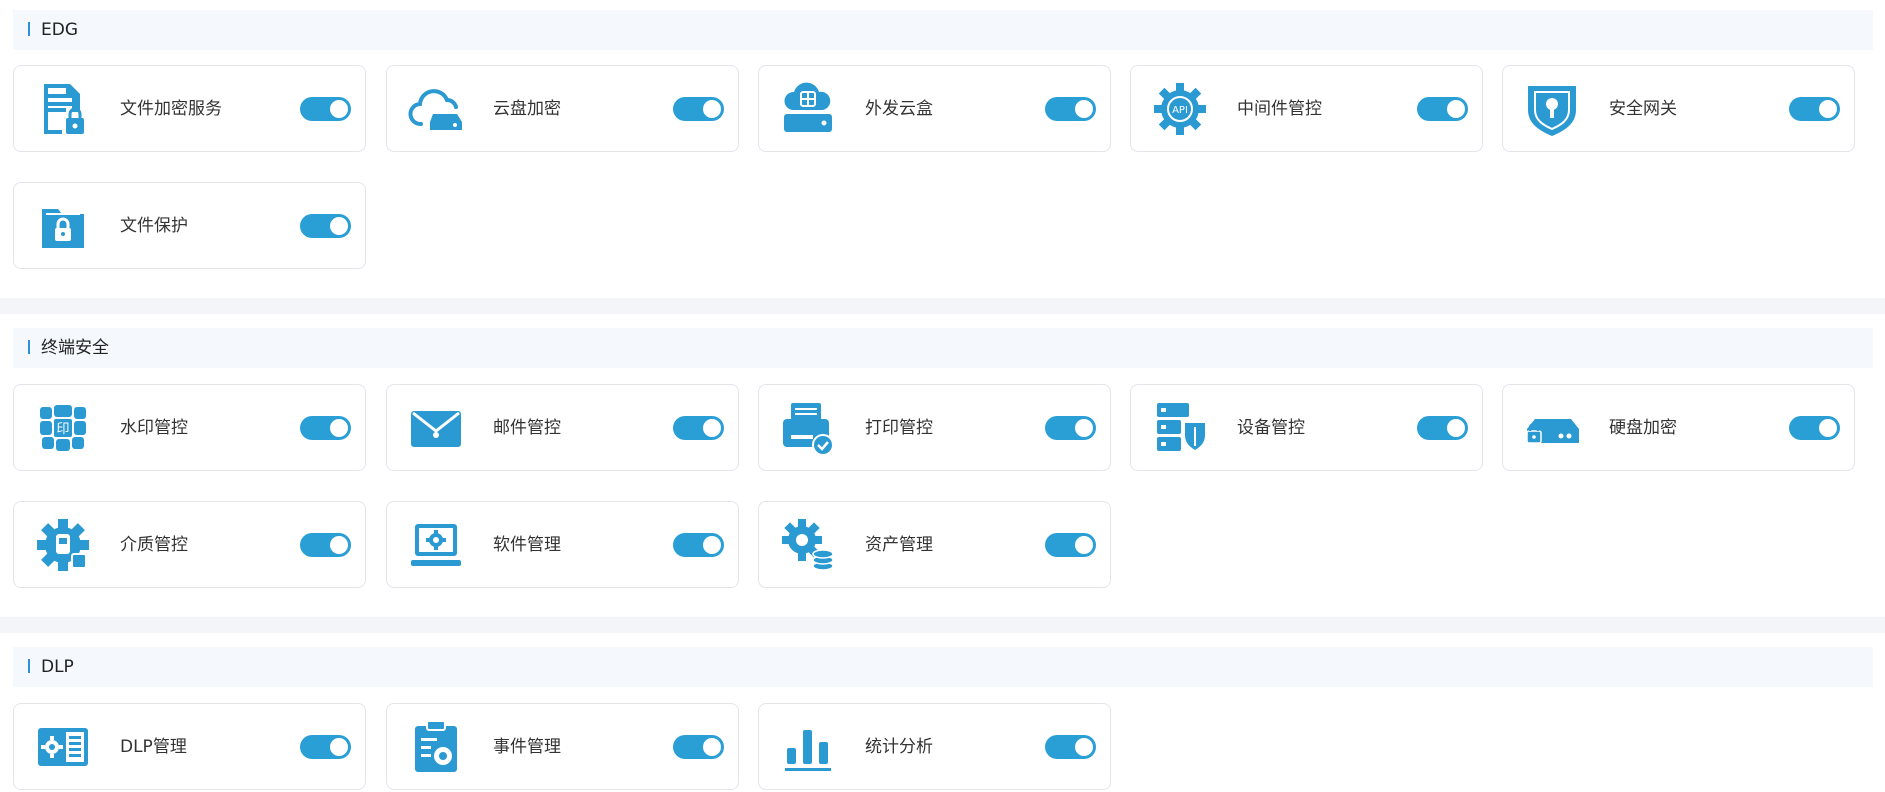 The image size is (1885, 792). I want to click on card-file-encryption-service: 文件加密服务, so click(189, 108).